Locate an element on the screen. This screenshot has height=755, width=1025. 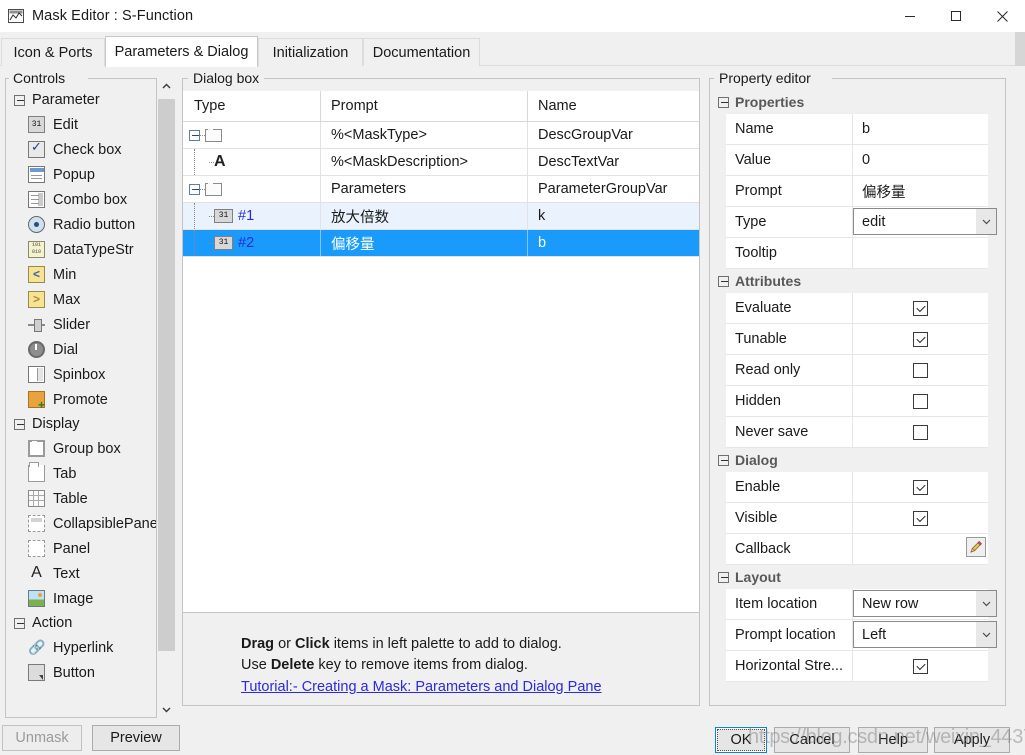
property-value-type: edit is located at coordinates (924, 222).